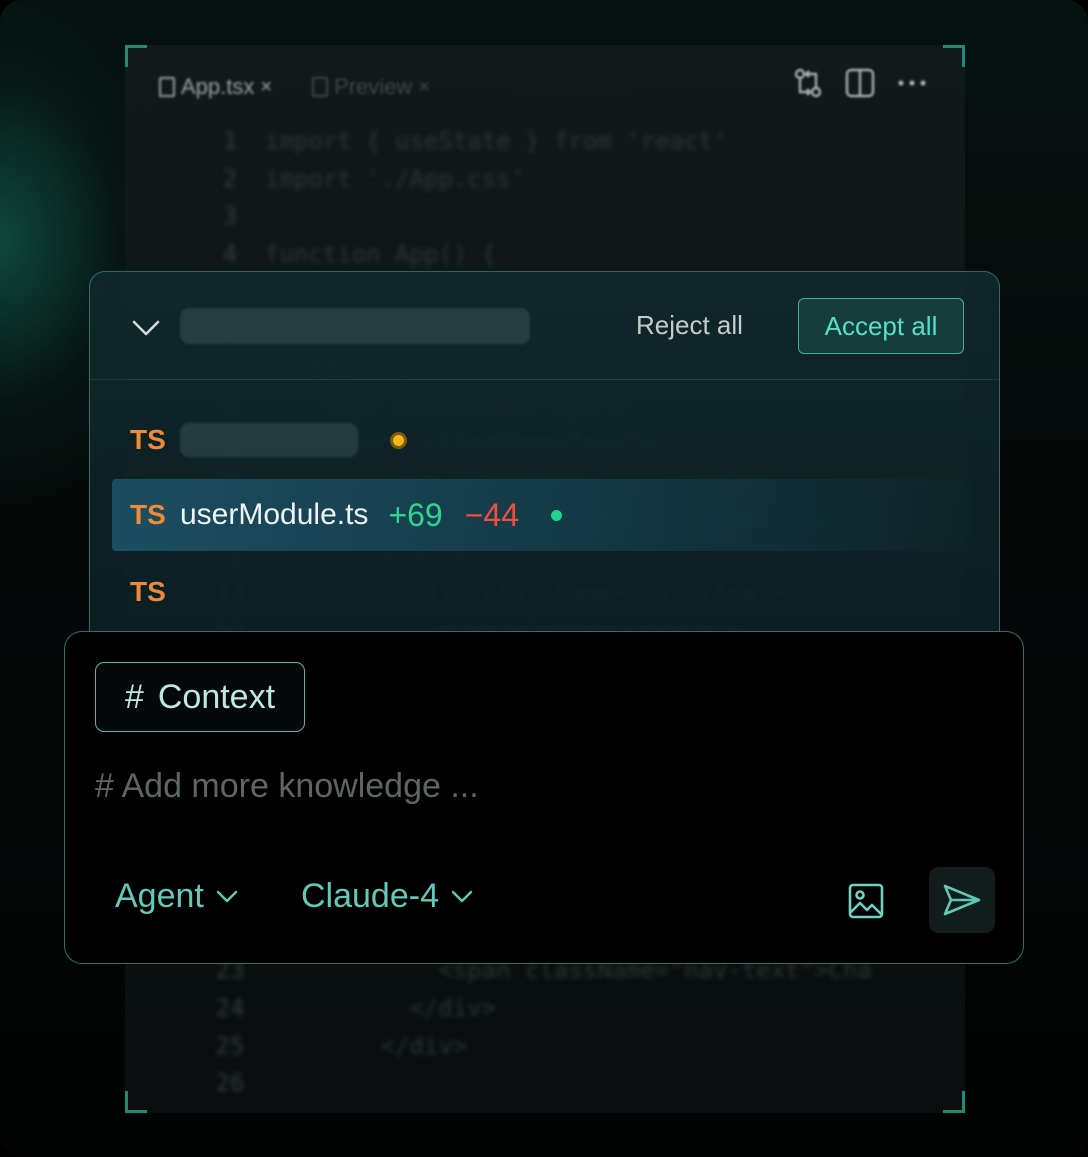  What do you see at coordinates (230, 178) in the screenshot?
I see `line-number: 2` at bounding box center [230, 178].